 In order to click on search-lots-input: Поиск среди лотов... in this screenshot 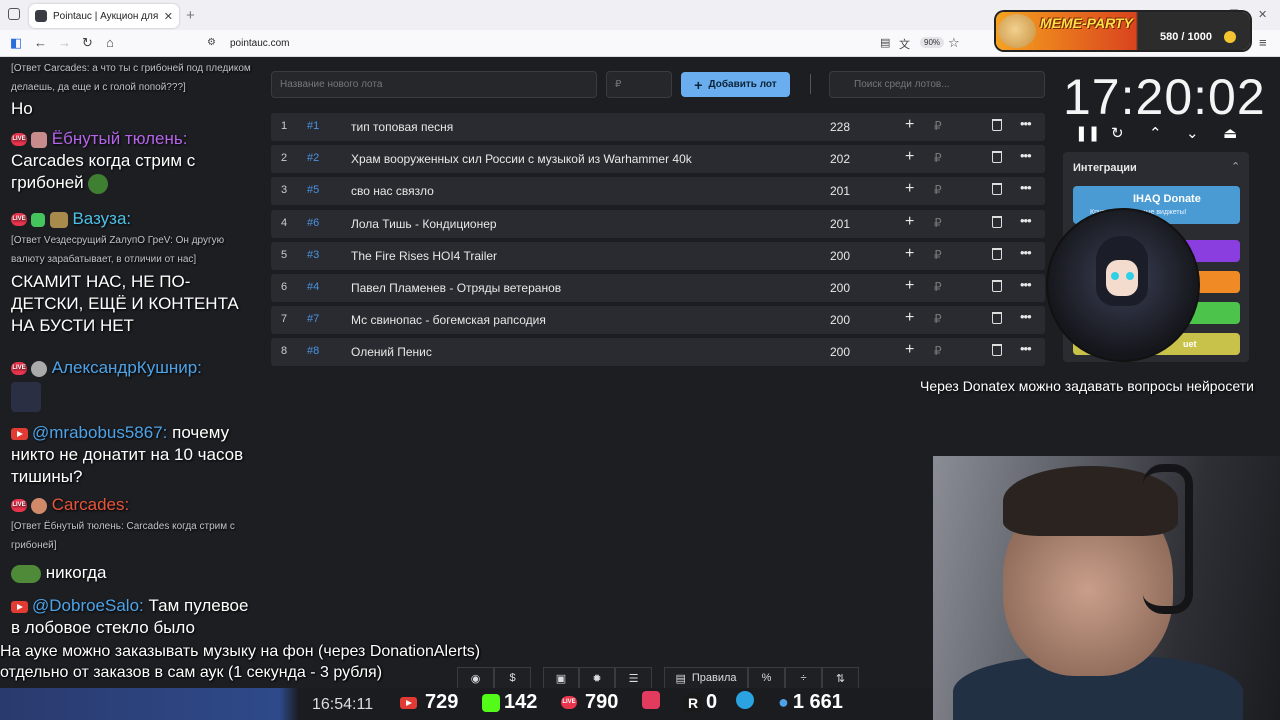, I will do `click(937, 84)`.